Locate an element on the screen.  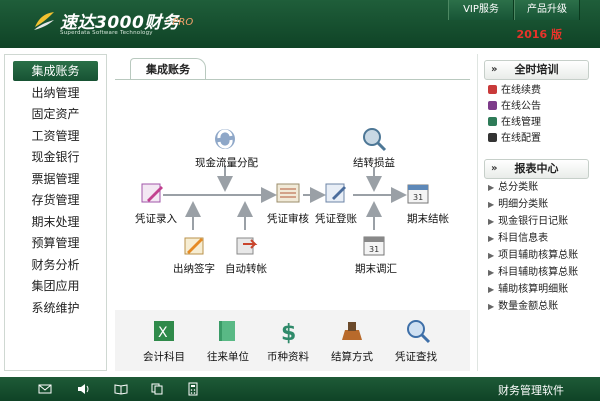
voucher-audit-label: 凭证审核 is located at coordinates (288, 218).